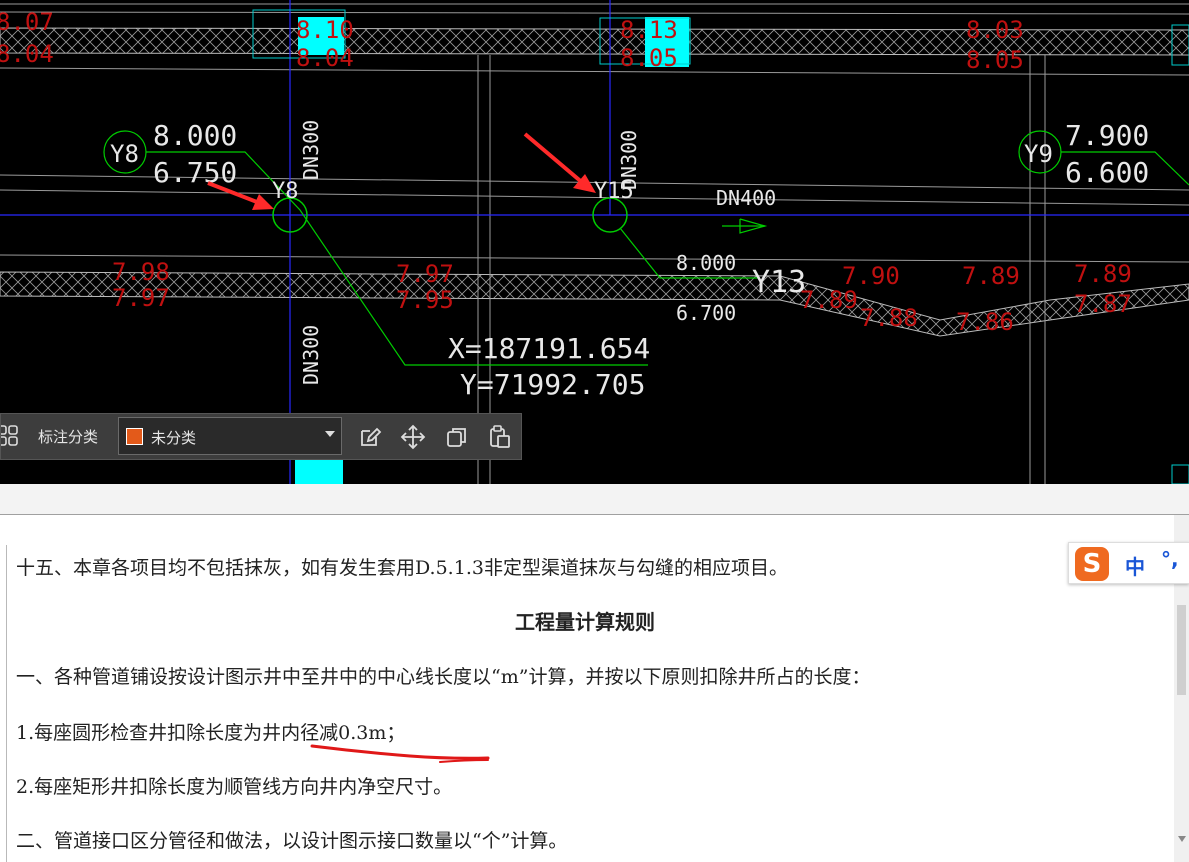  What do you see at coordinates (325, 30) in the screenshot?
I see `elev-upper-b1: 8.10` at bounding box center [325, 30].